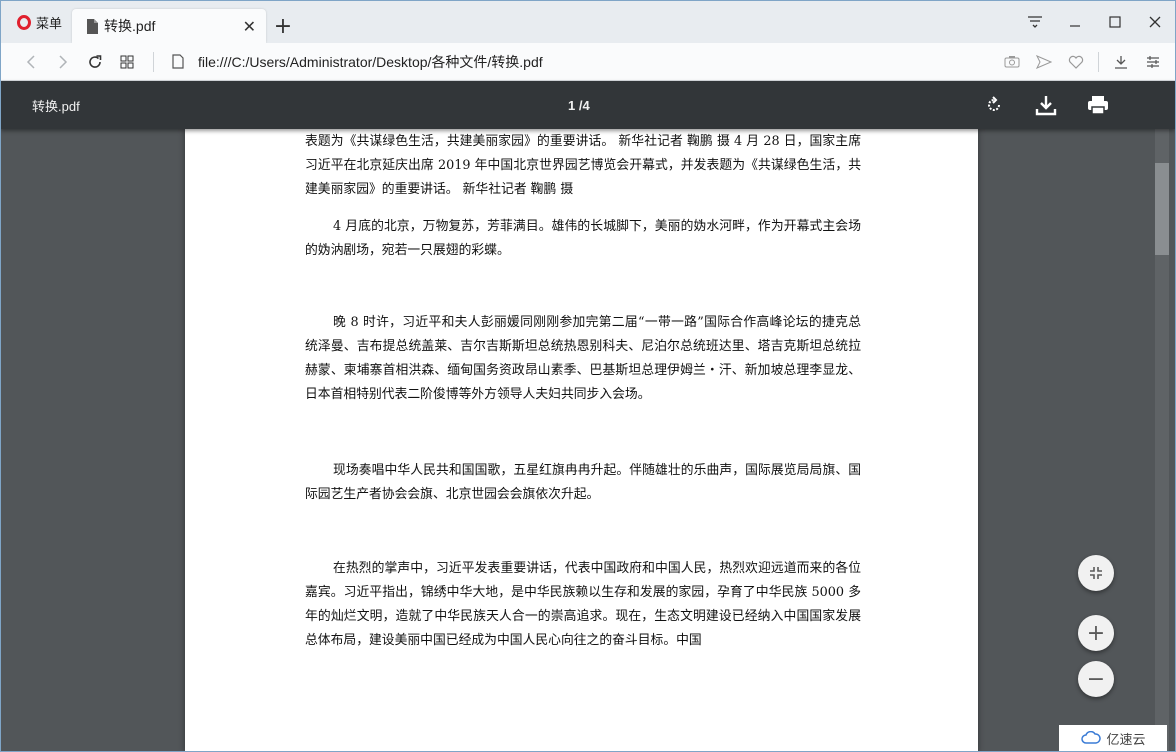  I want to click on tab-close-icon: ✕, so click(249, 26).